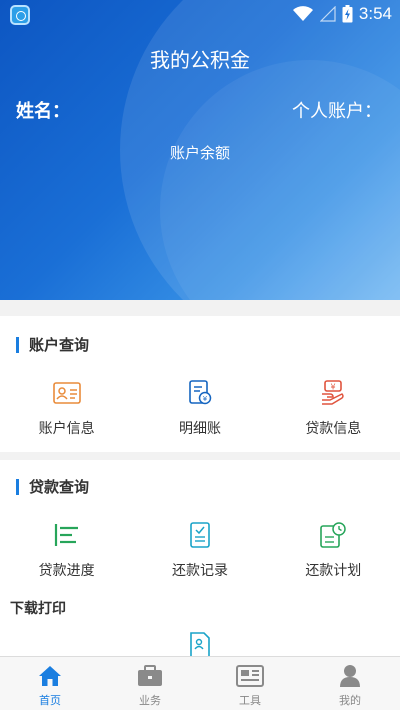 The width and height of the screenshot is (400, 710). Describe the element at coordinates (66, 571) in the screenshot. I see `loan-progress-label: 贷款进度` at that location.